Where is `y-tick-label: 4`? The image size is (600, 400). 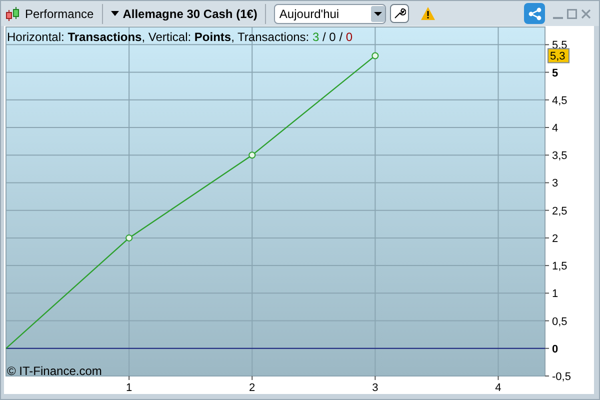 y-tick-label: 4 is located at coordinates (555, 128).